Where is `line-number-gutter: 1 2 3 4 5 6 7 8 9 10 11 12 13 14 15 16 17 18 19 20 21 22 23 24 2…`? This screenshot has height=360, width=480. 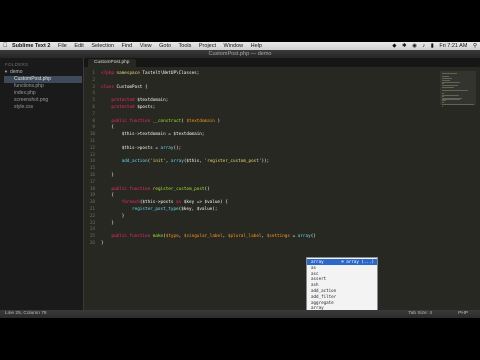
line-number-gutter: 1 2 3 4 5 6 7 8 9 10 11 12 13 14 15 16 17 18 19 20 21 22 23 24 2… is located at coordinates (91, 188).